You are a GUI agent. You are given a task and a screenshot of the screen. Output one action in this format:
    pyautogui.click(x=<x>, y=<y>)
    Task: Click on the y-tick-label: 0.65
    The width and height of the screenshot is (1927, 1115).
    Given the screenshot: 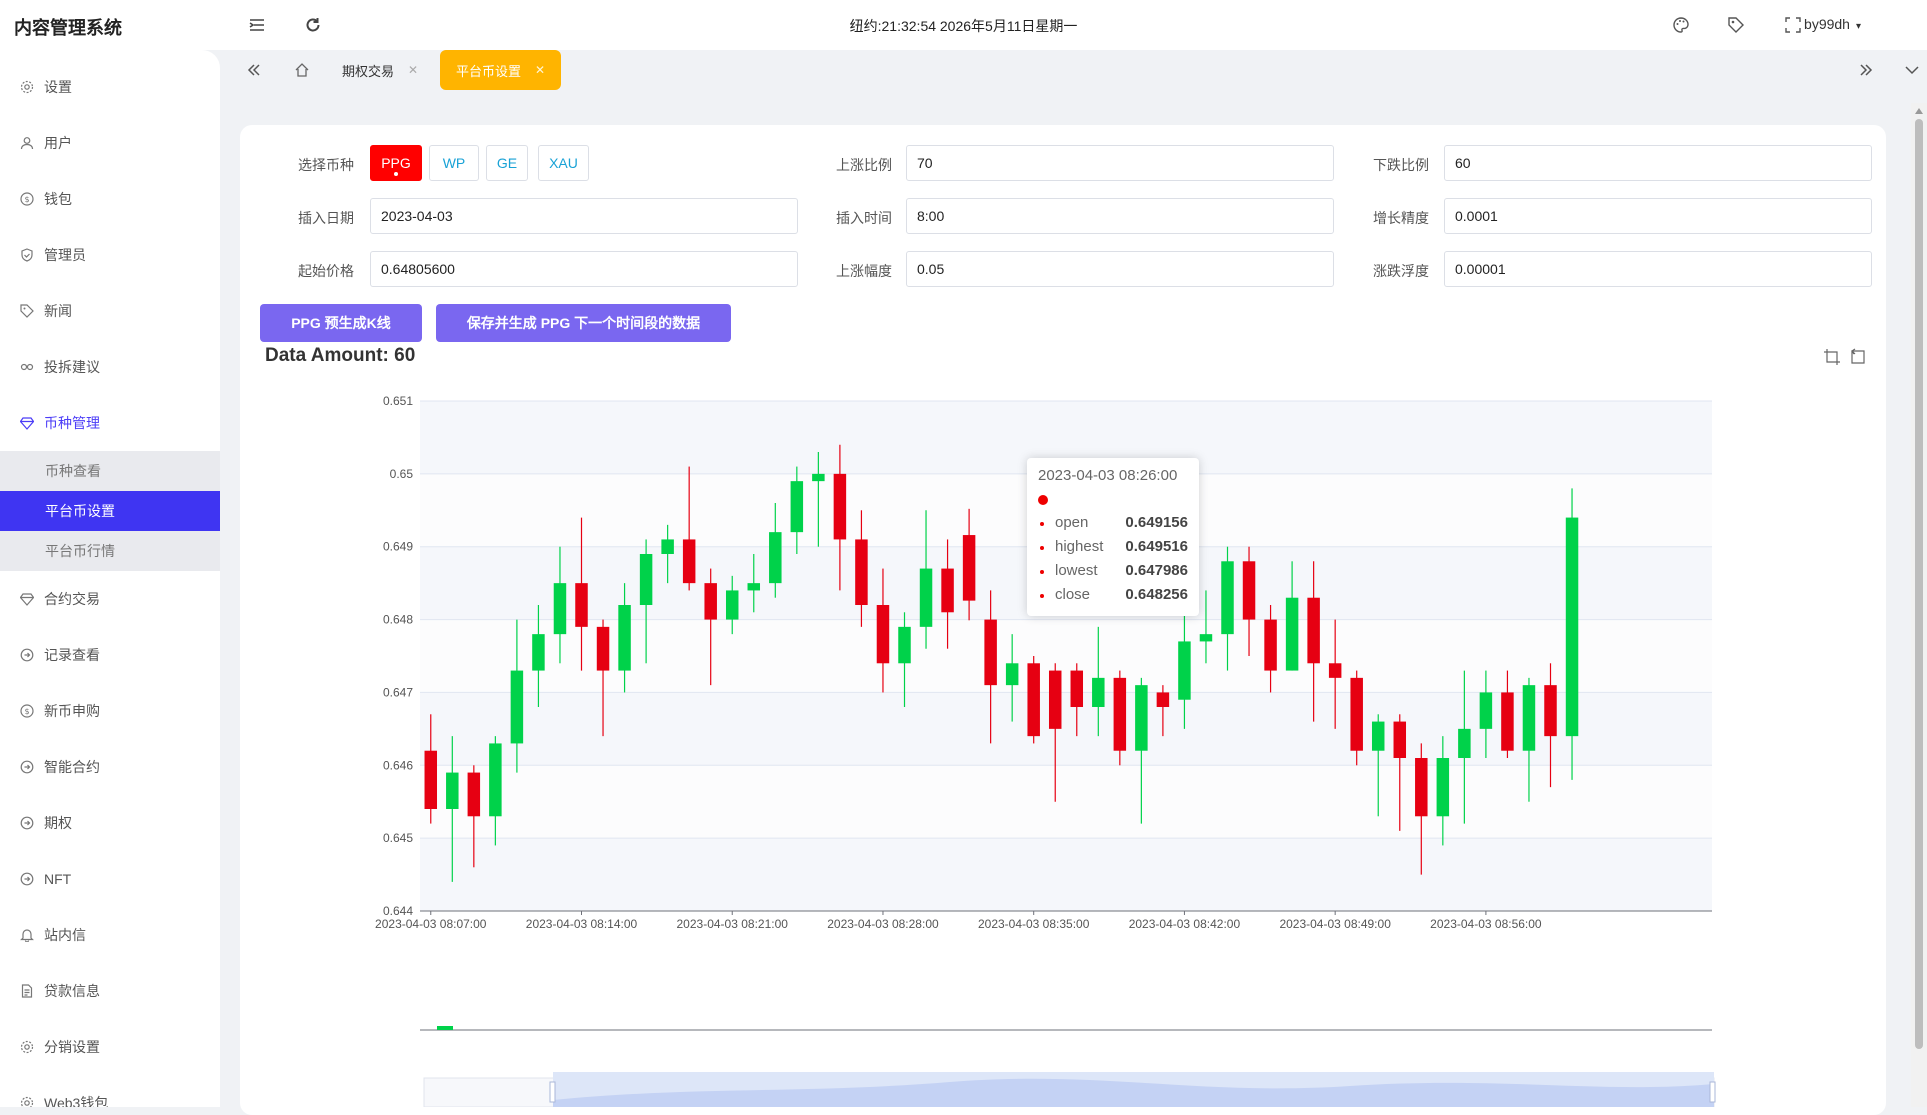 What is the action you would take?
    pyautogui.click(x=402, y=474)
    